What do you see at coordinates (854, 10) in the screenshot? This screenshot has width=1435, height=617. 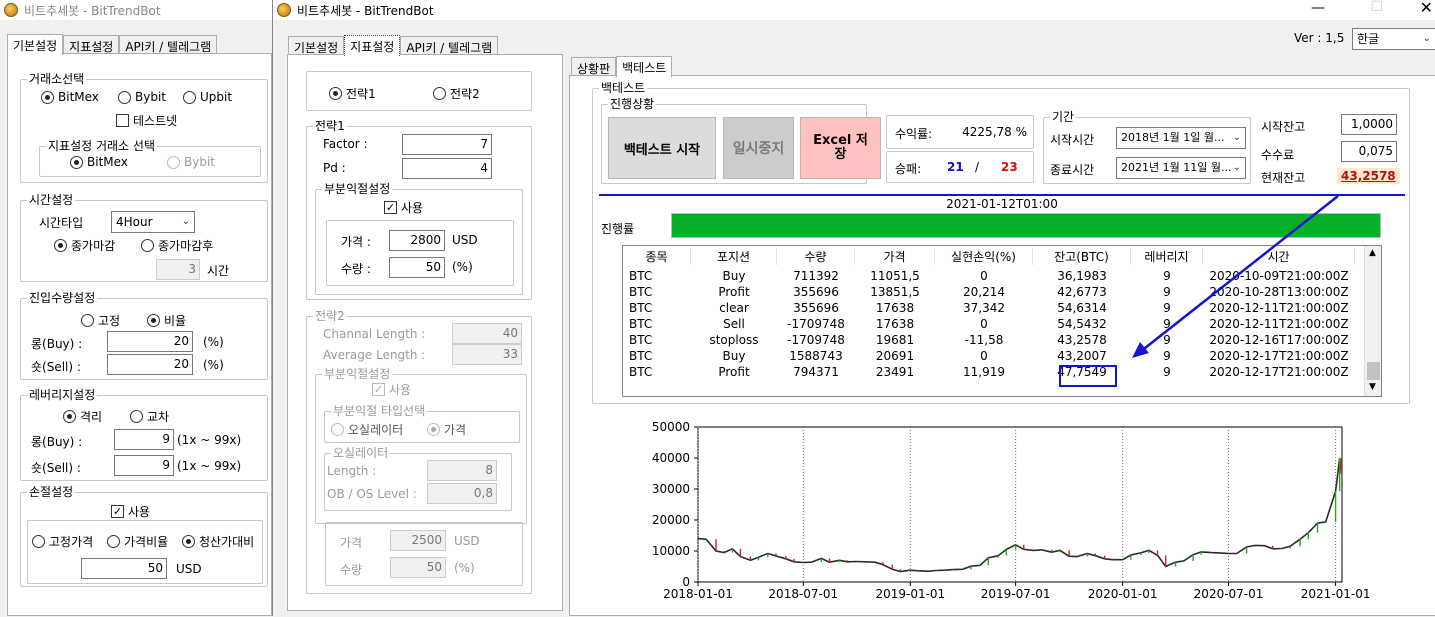 I see `main-titlebar: 비트추세봇 - BitTrendBot — ☐ ✕` at bounding box center [854, 10].